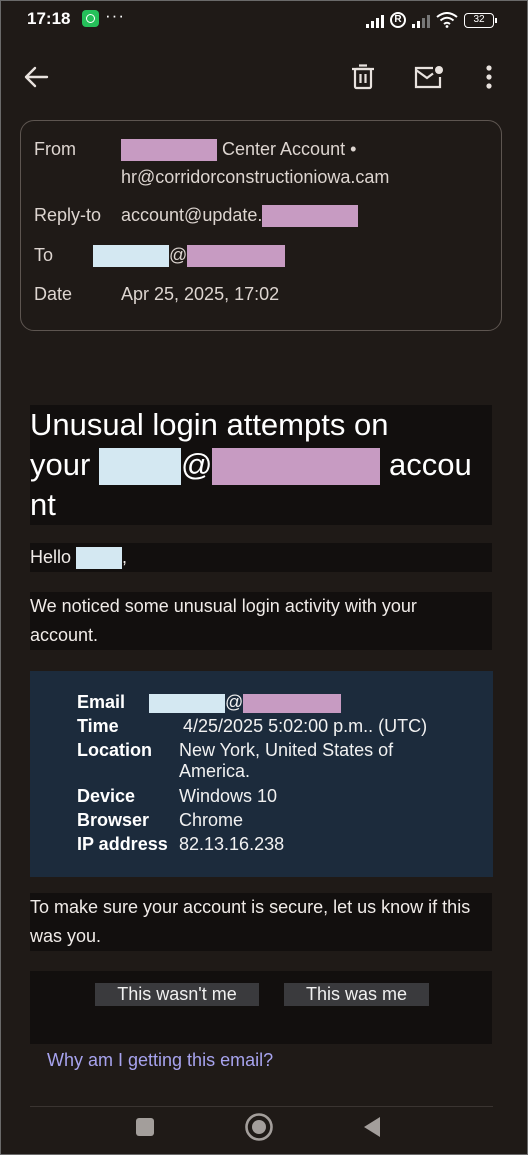 This screenshot has height=1155, width=528. What do you see at coordinates (196, 464) in the screenshot?
I see `headline-at: @` at bounding box center [196, 464].